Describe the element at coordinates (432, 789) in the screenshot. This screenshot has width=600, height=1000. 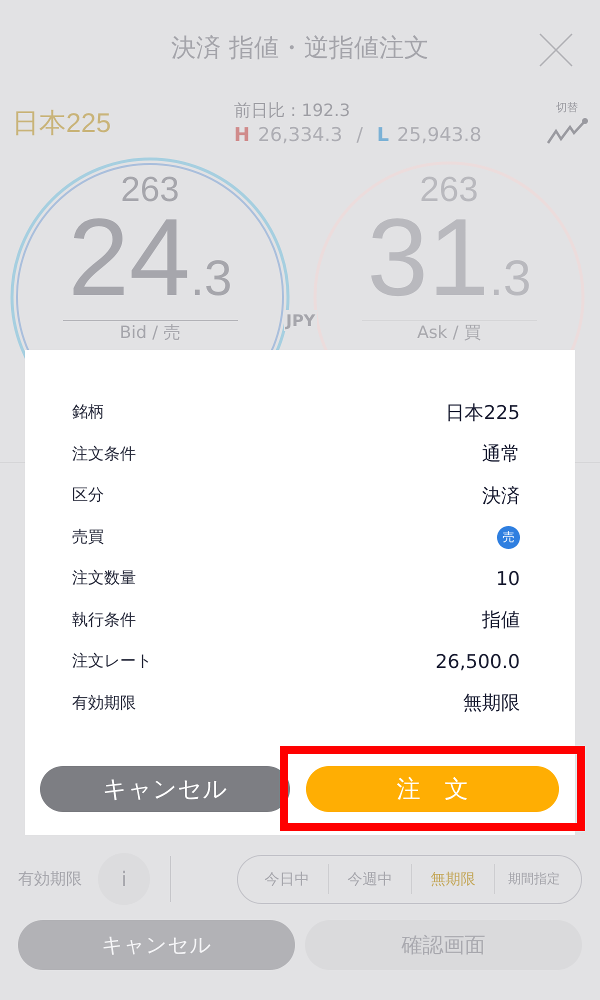
I see `order-button: 注 文` at that location.